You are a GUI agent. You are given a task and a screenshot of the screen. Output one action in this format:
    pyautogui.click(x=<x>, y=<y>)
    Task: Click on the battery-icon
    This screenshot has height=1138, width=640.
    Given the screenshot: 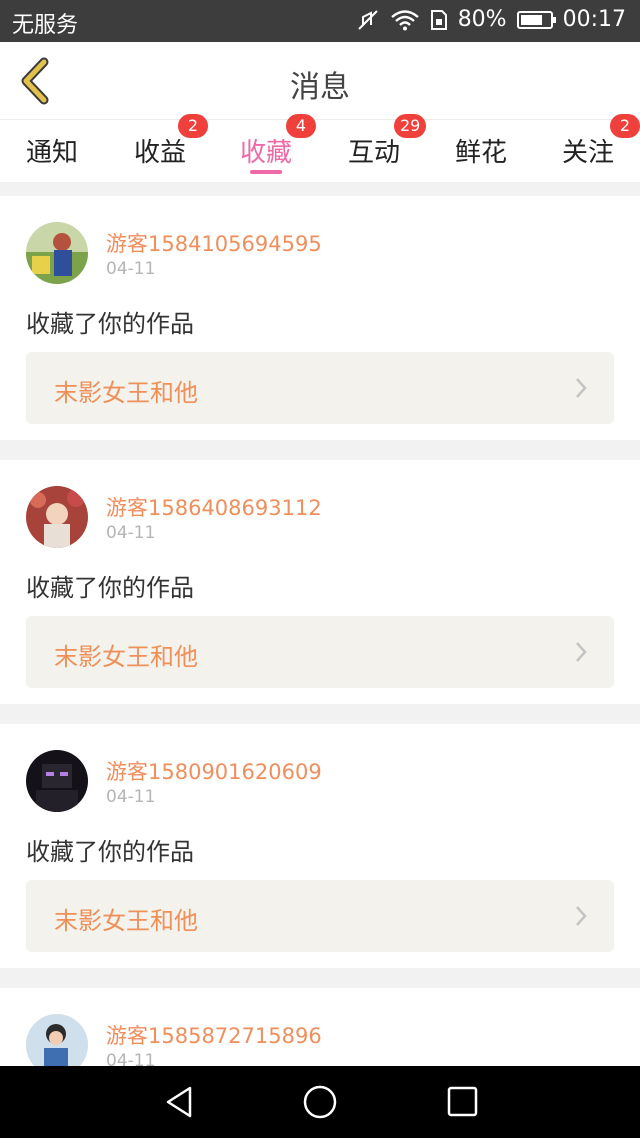 What is the action you would take?
    pyautogui.click(x=536, y=19)
    